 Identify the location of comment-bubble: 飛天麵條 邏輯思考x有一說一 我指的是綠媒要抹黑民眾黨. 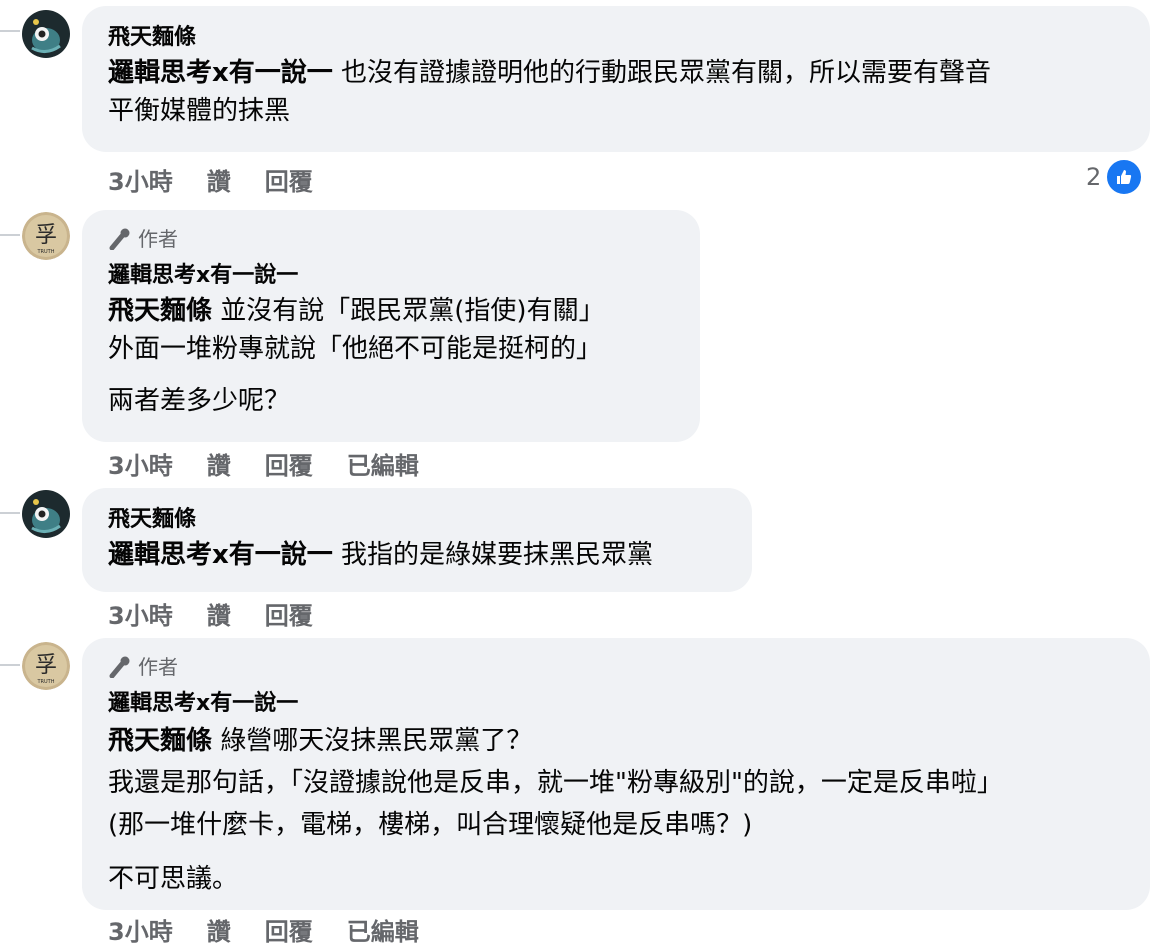
(417, 540).